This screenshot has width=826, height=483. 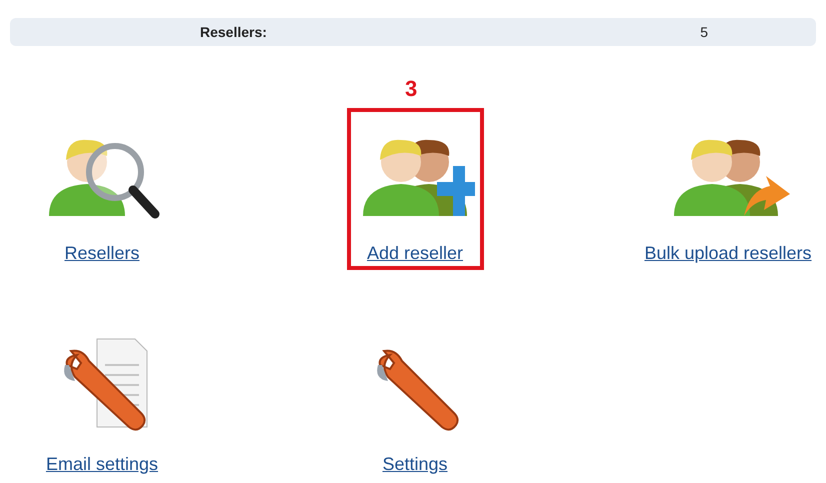 What do you see at coordinates (102, 464) in the screenshot?
I see `tile-link: Email settings` at bounding box center [102, 464].